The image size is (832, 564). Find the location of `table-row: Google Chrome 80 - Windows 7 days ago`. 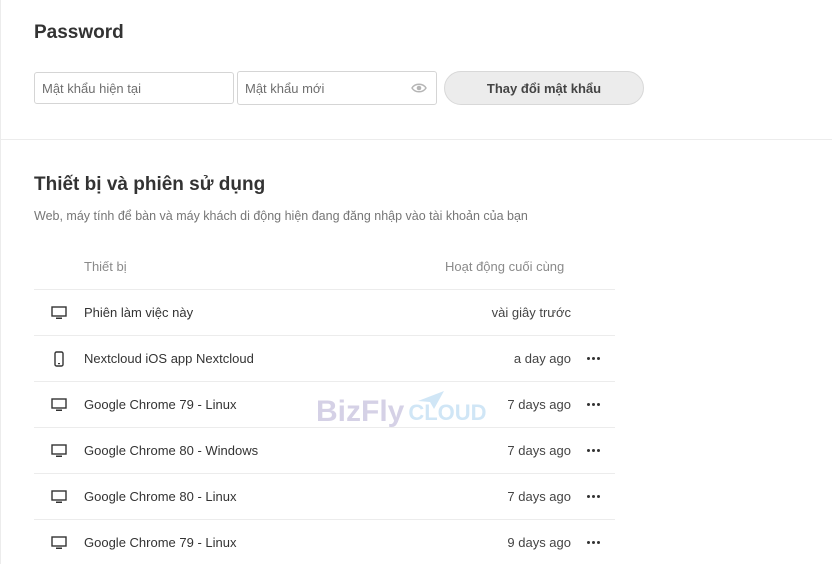

table-row: Google Chrome 80 - Windows 7 days ago is located at coordinates (324, 451).